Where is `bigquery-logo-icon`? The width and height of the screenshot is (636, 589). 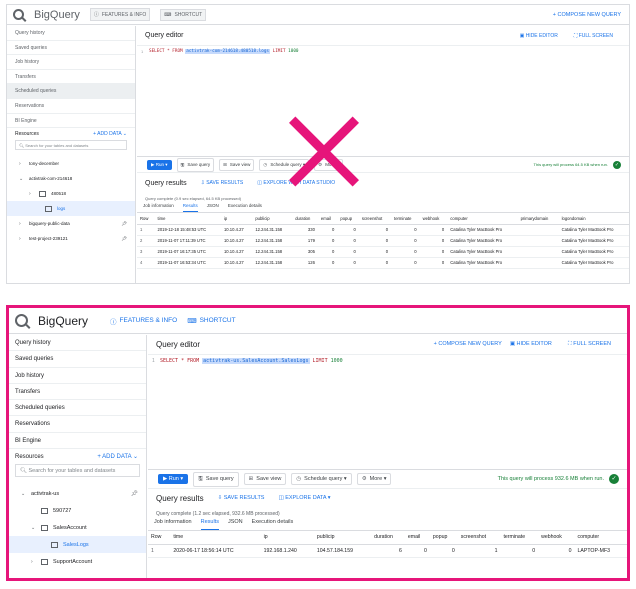 bigquery-logo-icon is located at coordinates (18, 14).